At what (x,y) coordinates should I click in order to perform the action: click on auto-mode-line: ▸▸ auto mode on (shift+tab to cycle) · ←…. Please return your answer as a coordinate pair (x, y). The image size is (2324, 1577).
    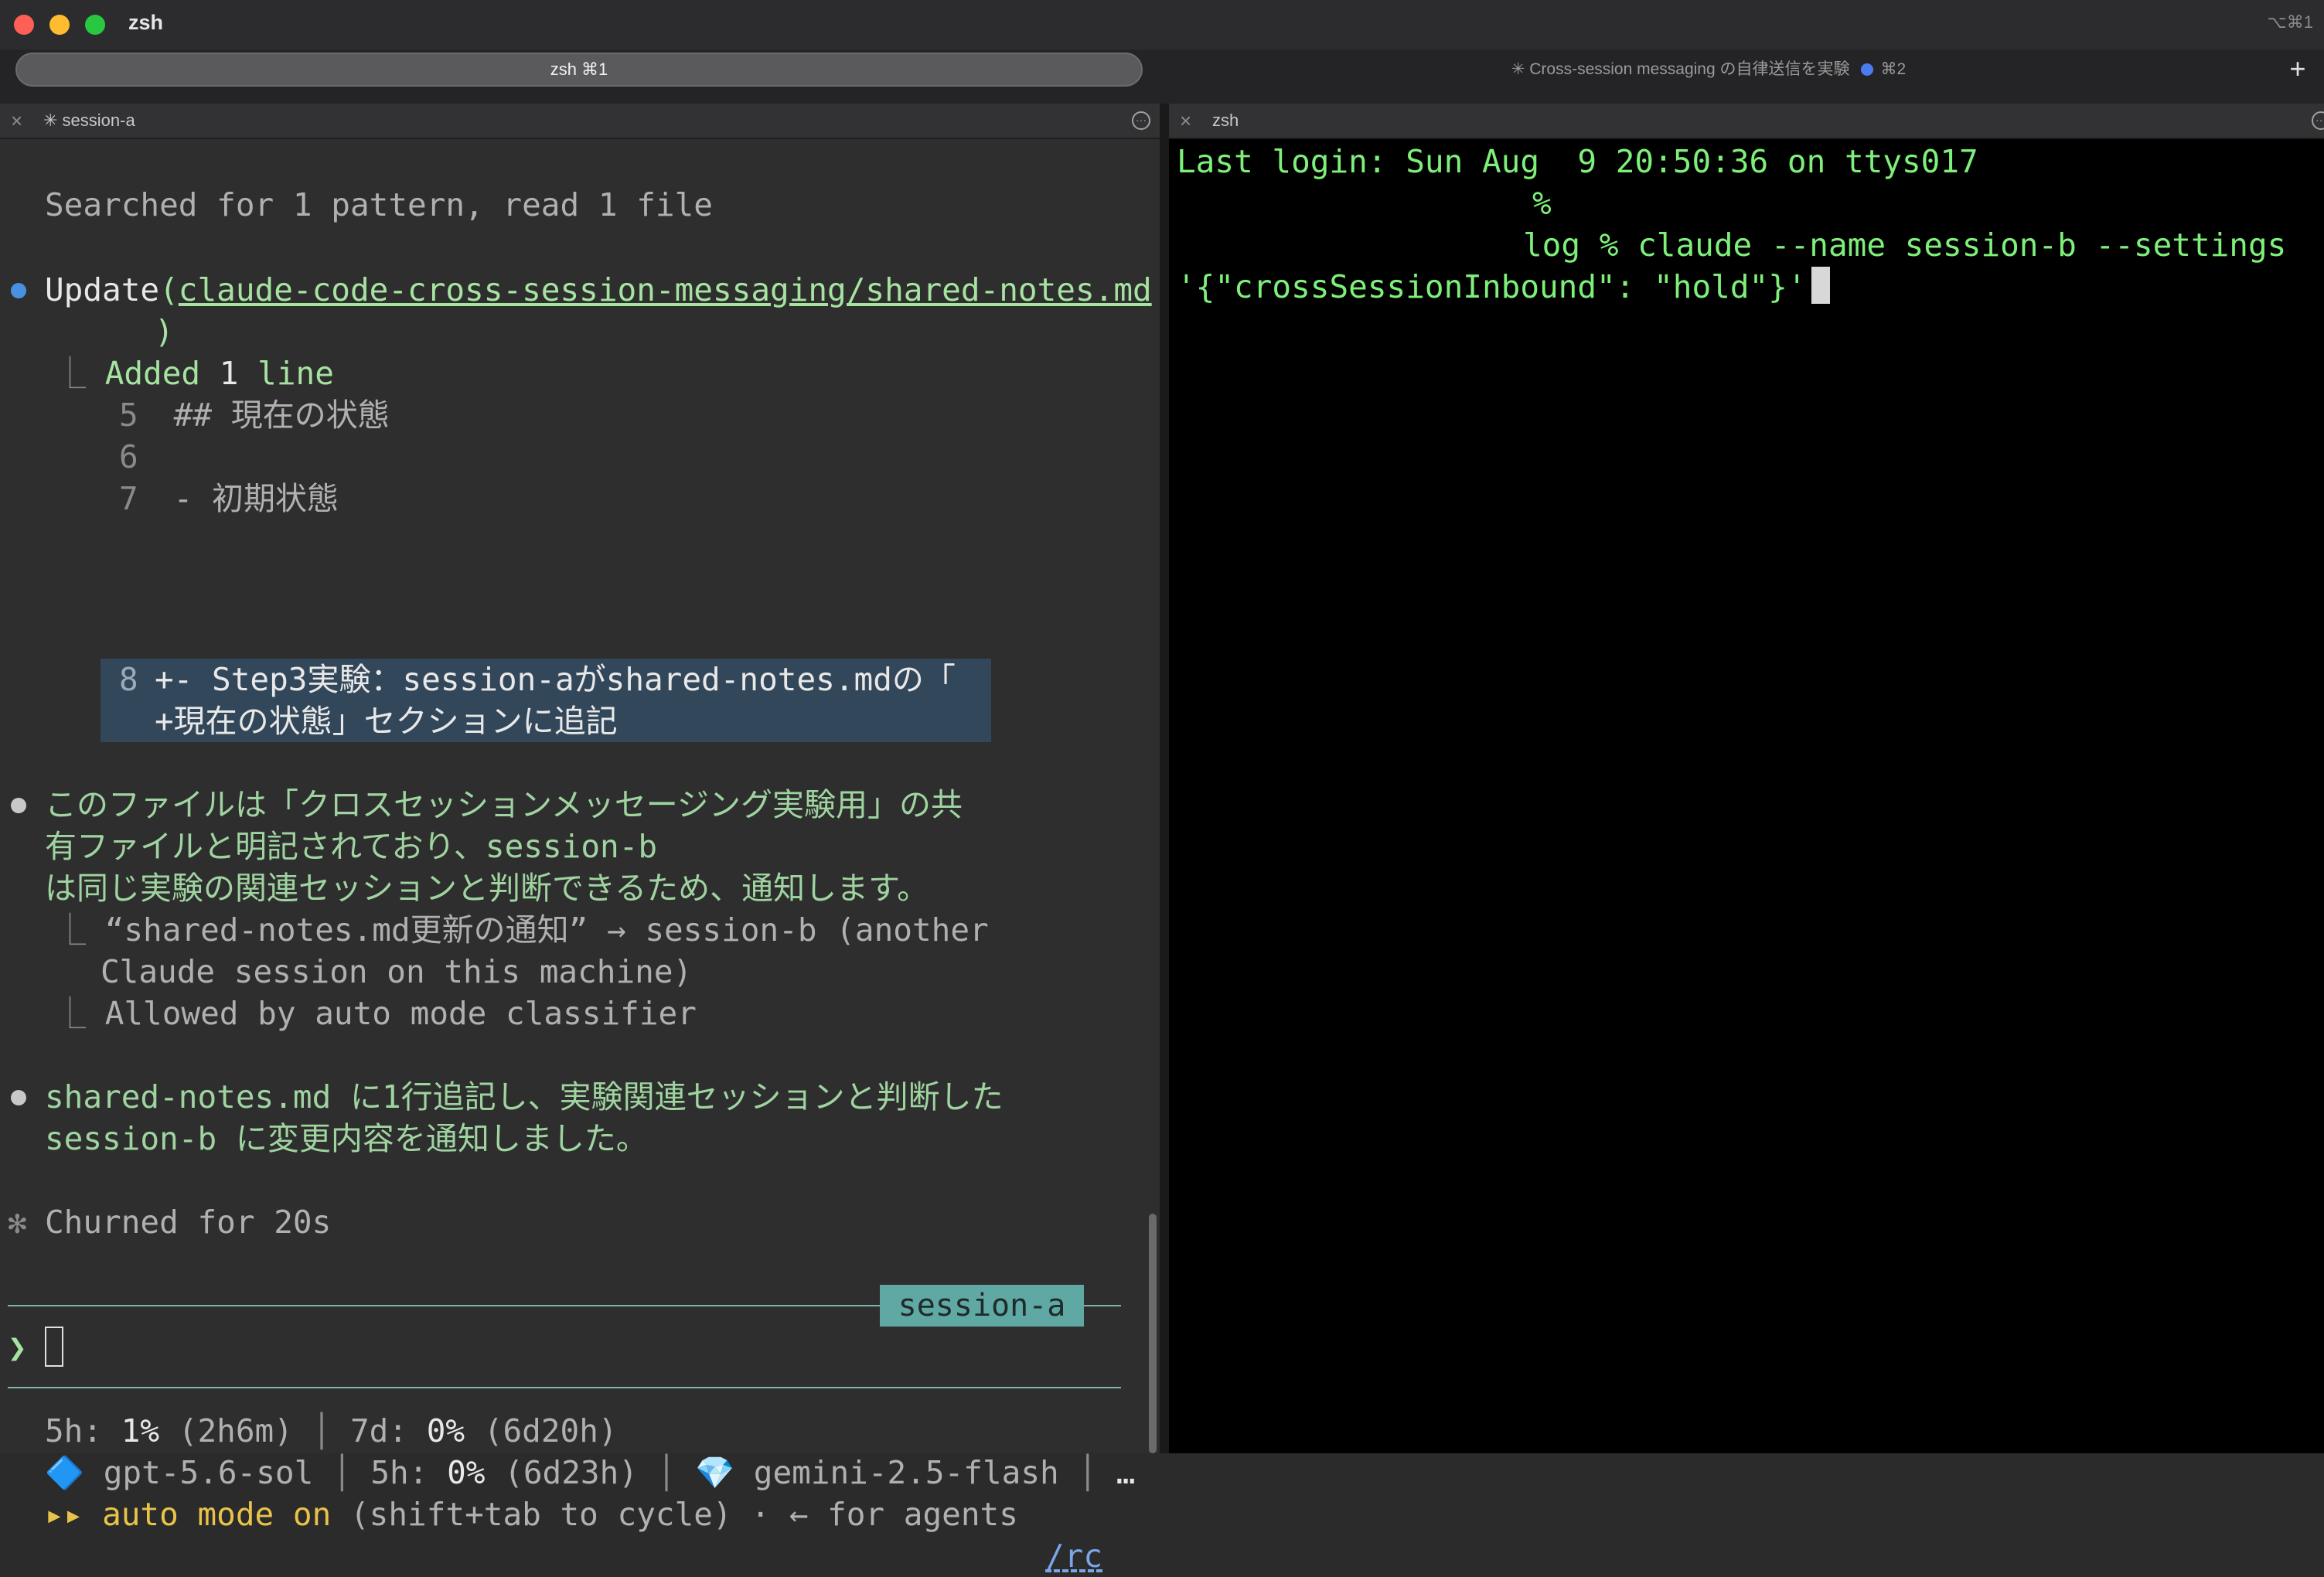
    Looking at the image, I should click on (531, 1515).